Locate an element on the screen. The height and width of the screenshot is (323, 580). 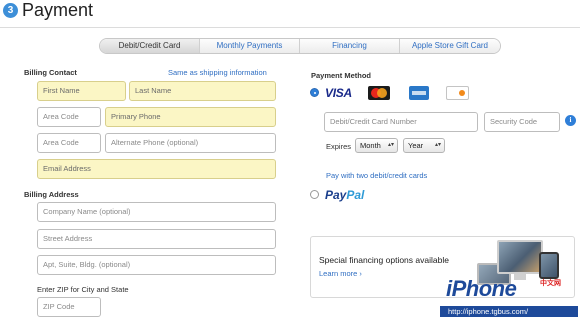
imac-image is located at coordinates (520, 257).